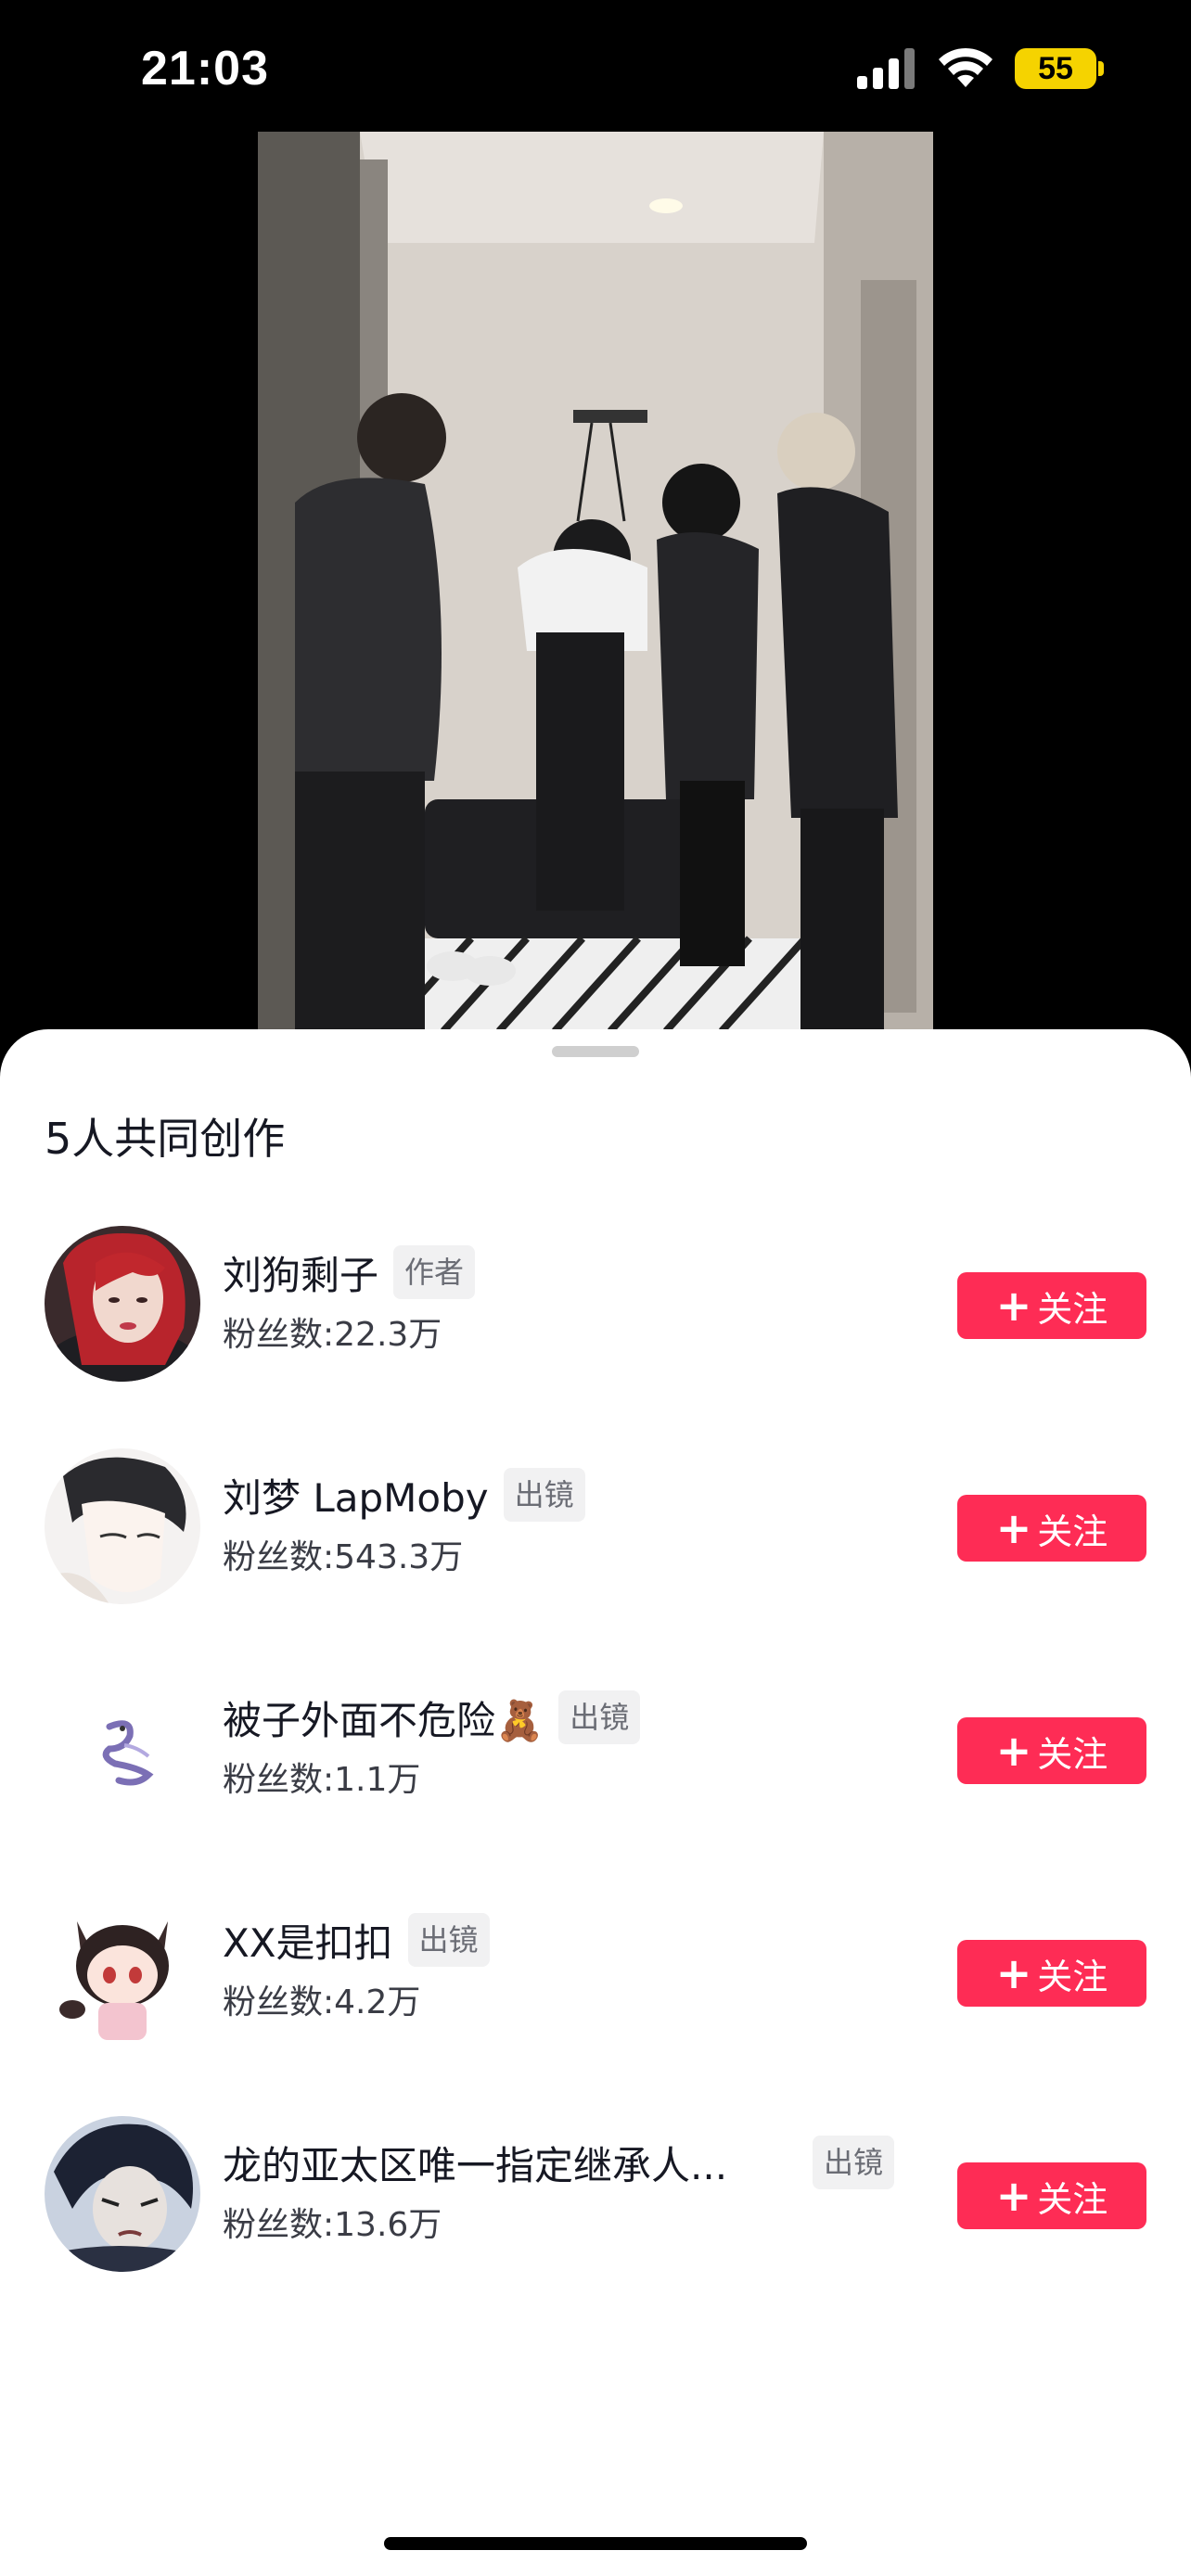  What do you see at coordinates (595, 2543) in the screenshot?
I see `home-indicator` at bounding box center [595, 2543].